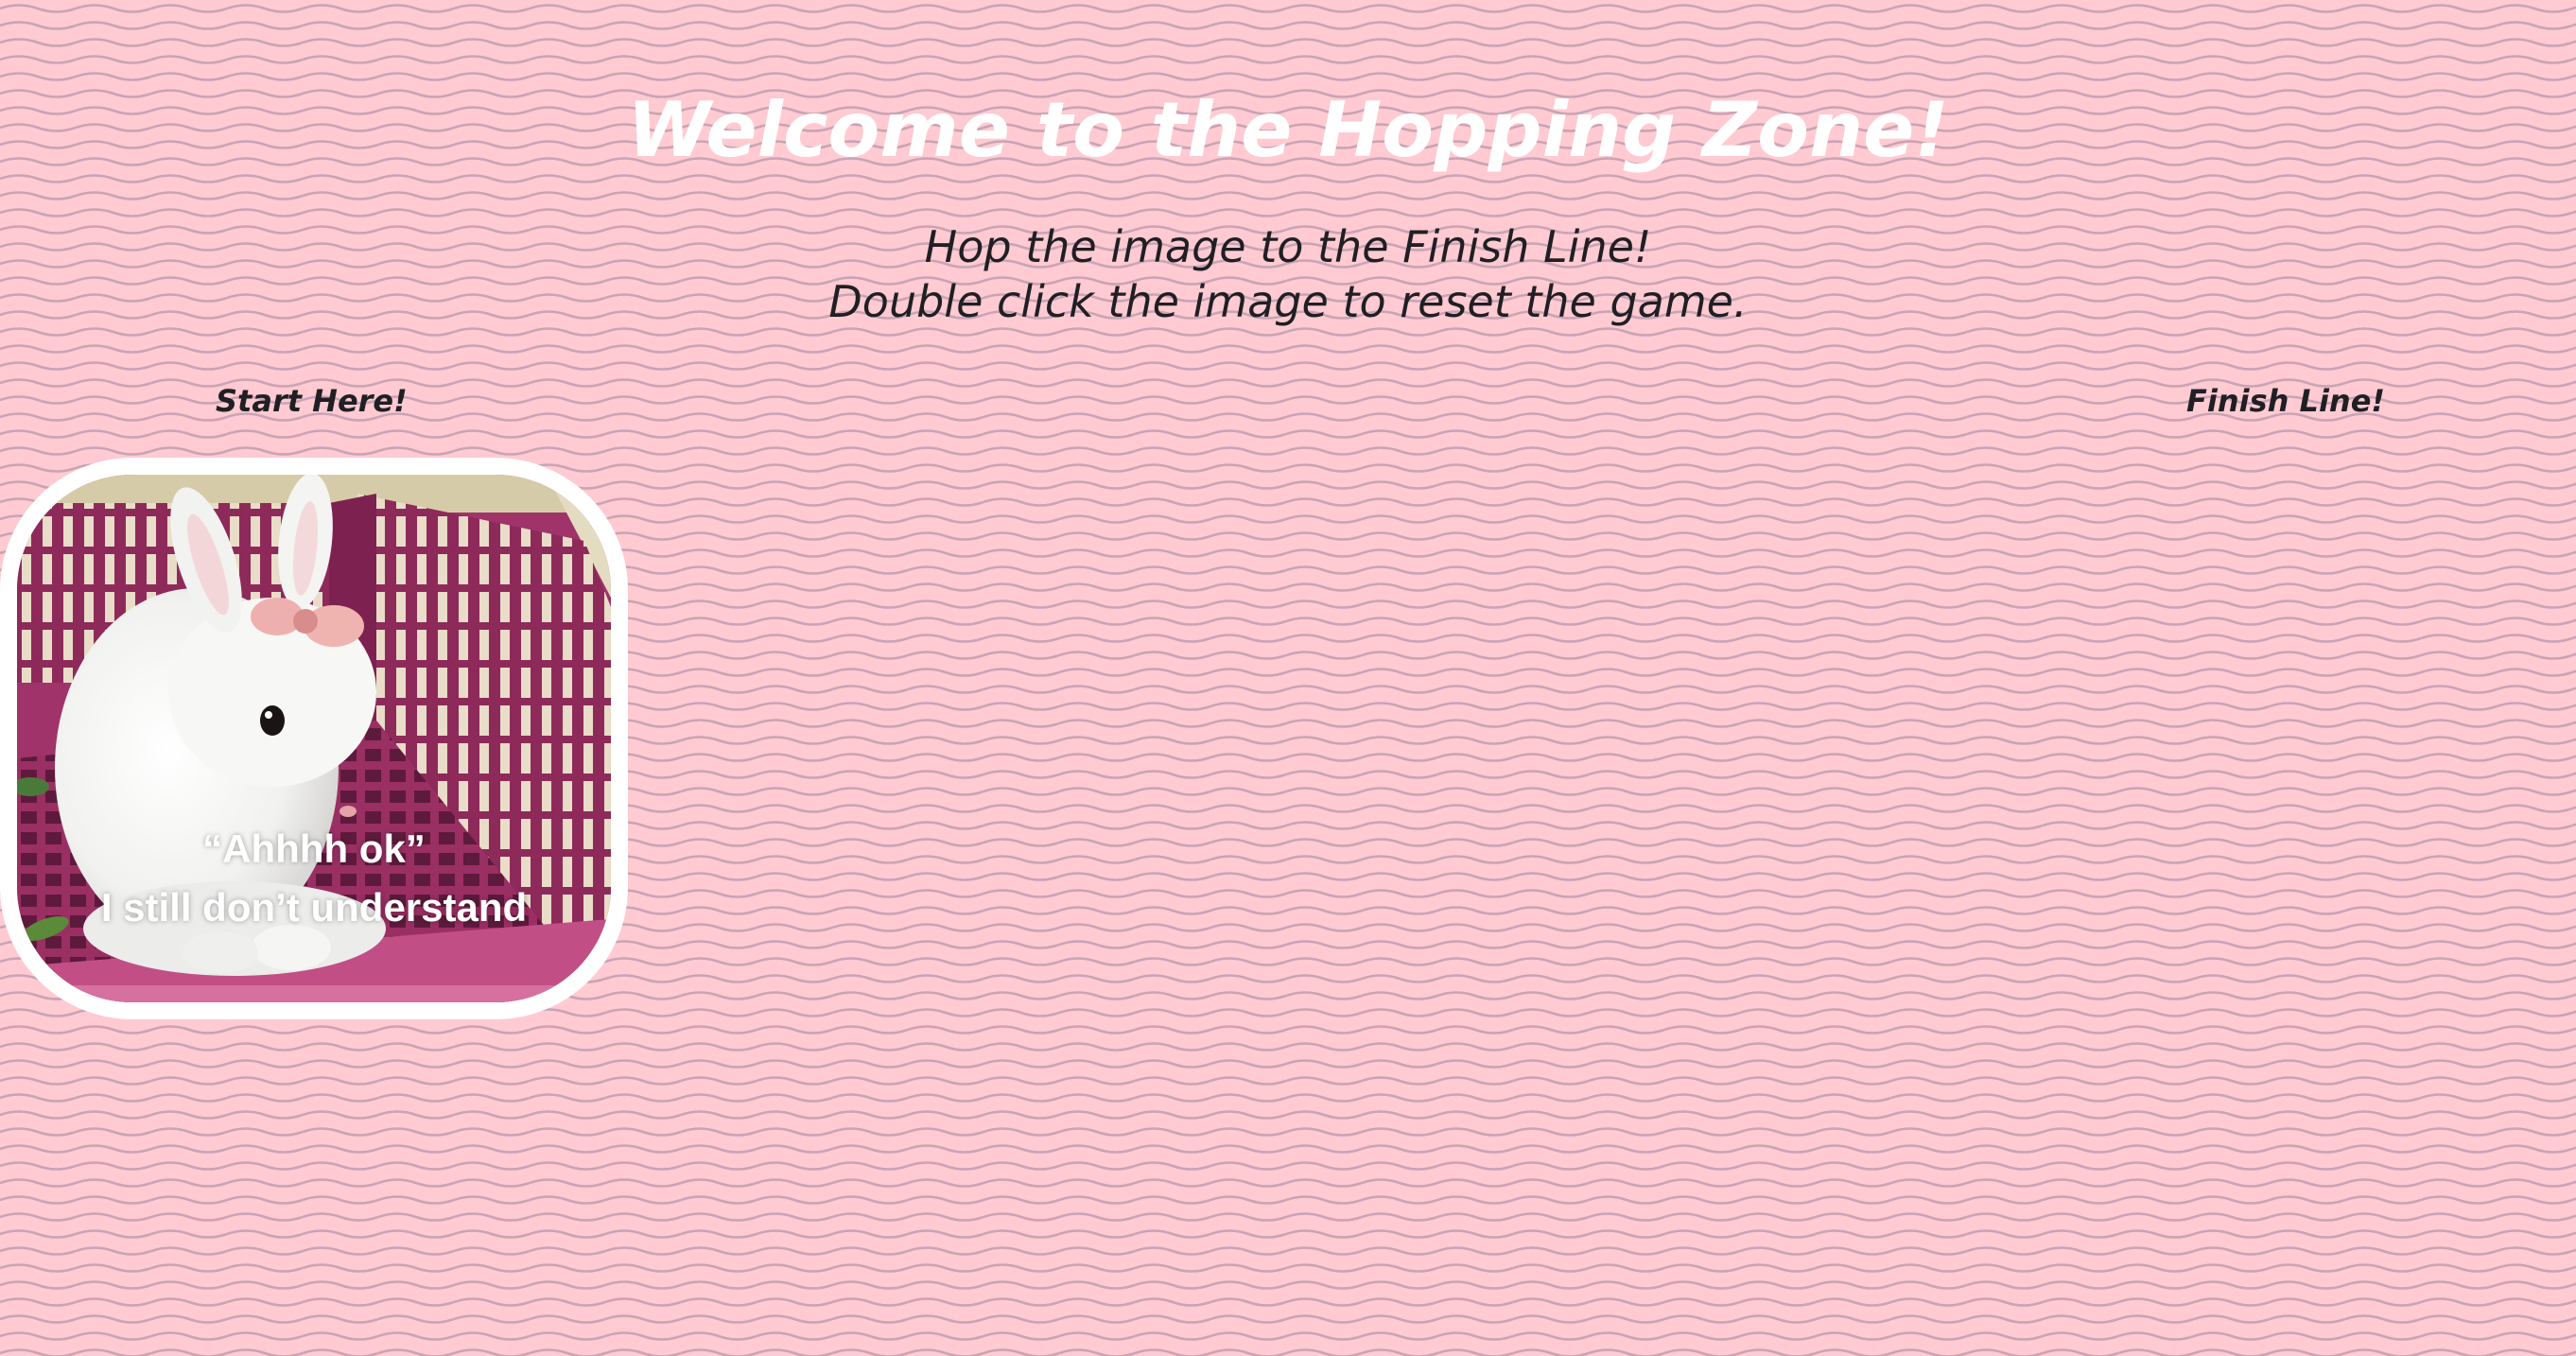 This screenshot has width=2576, height=1356. What do you see at coordinates (2285, 401) in the screenshot?
I see `finish-label: Finish Line!` at bounding box center [2285, 401].